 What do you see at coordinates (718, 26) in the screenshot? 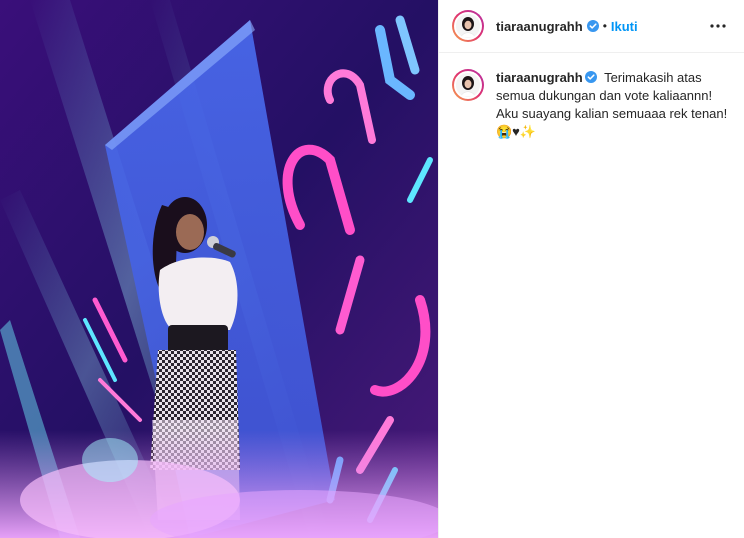
I see `more-options-icon` at bounding box center [718, 26].